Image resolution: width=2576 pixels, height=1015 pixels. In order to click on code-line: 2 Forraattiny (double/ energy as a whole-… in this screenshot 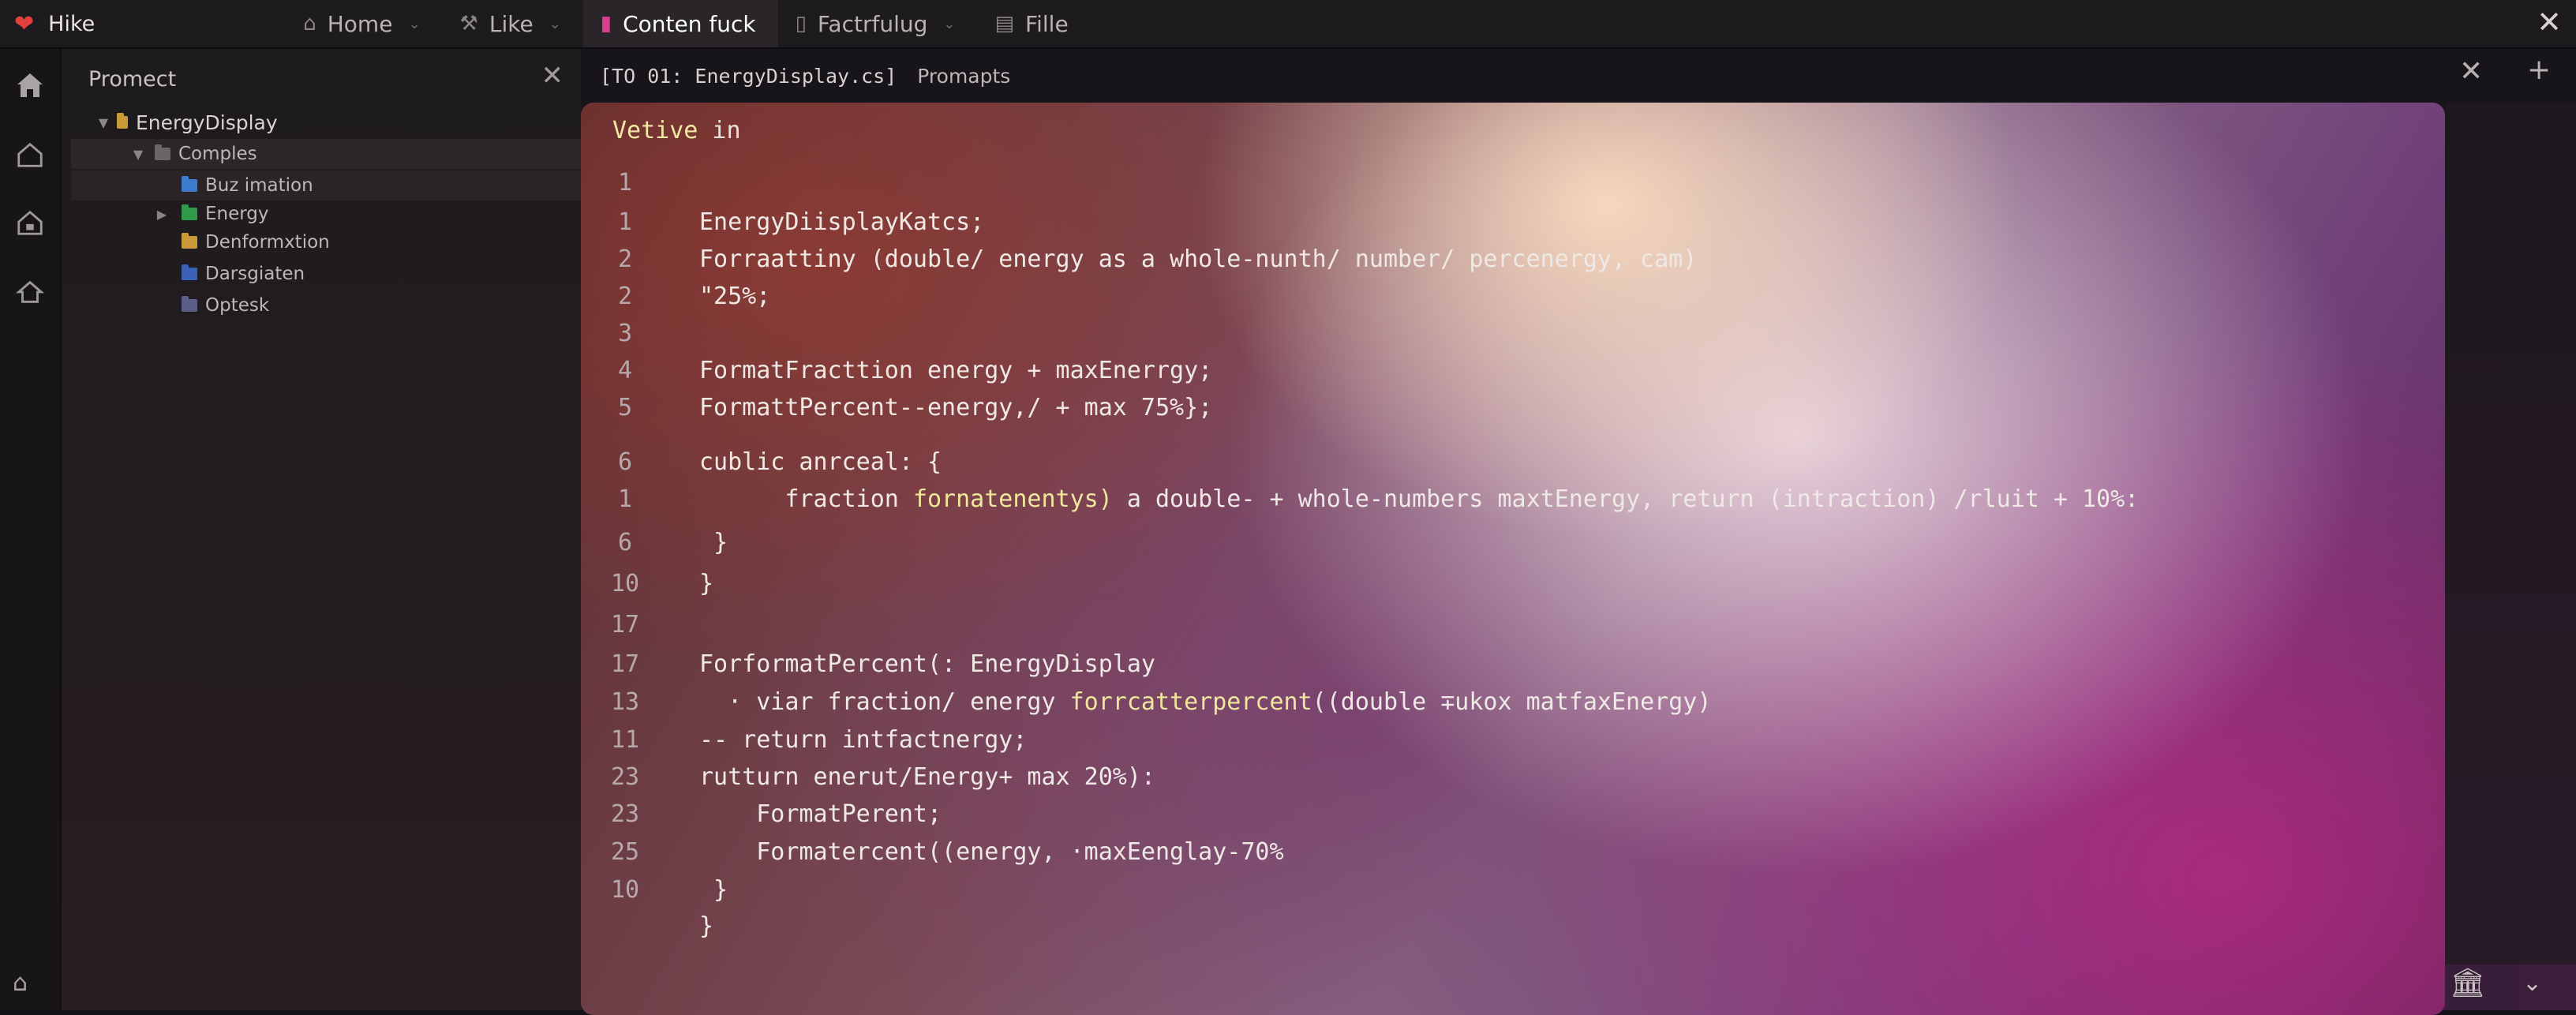, I will do `click(1513, 259)`.